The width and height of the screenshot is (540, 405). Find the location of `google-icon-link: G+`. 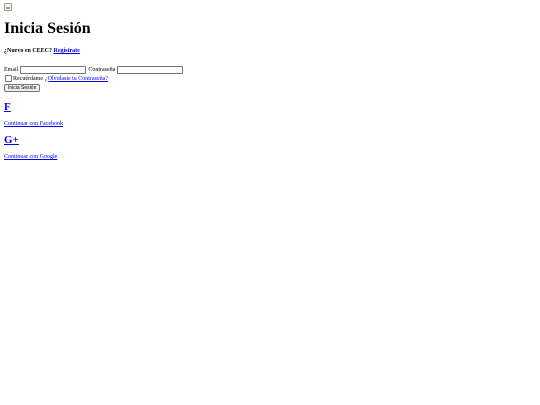

google-icon-link: G+ is located at coordinates (11, 140).